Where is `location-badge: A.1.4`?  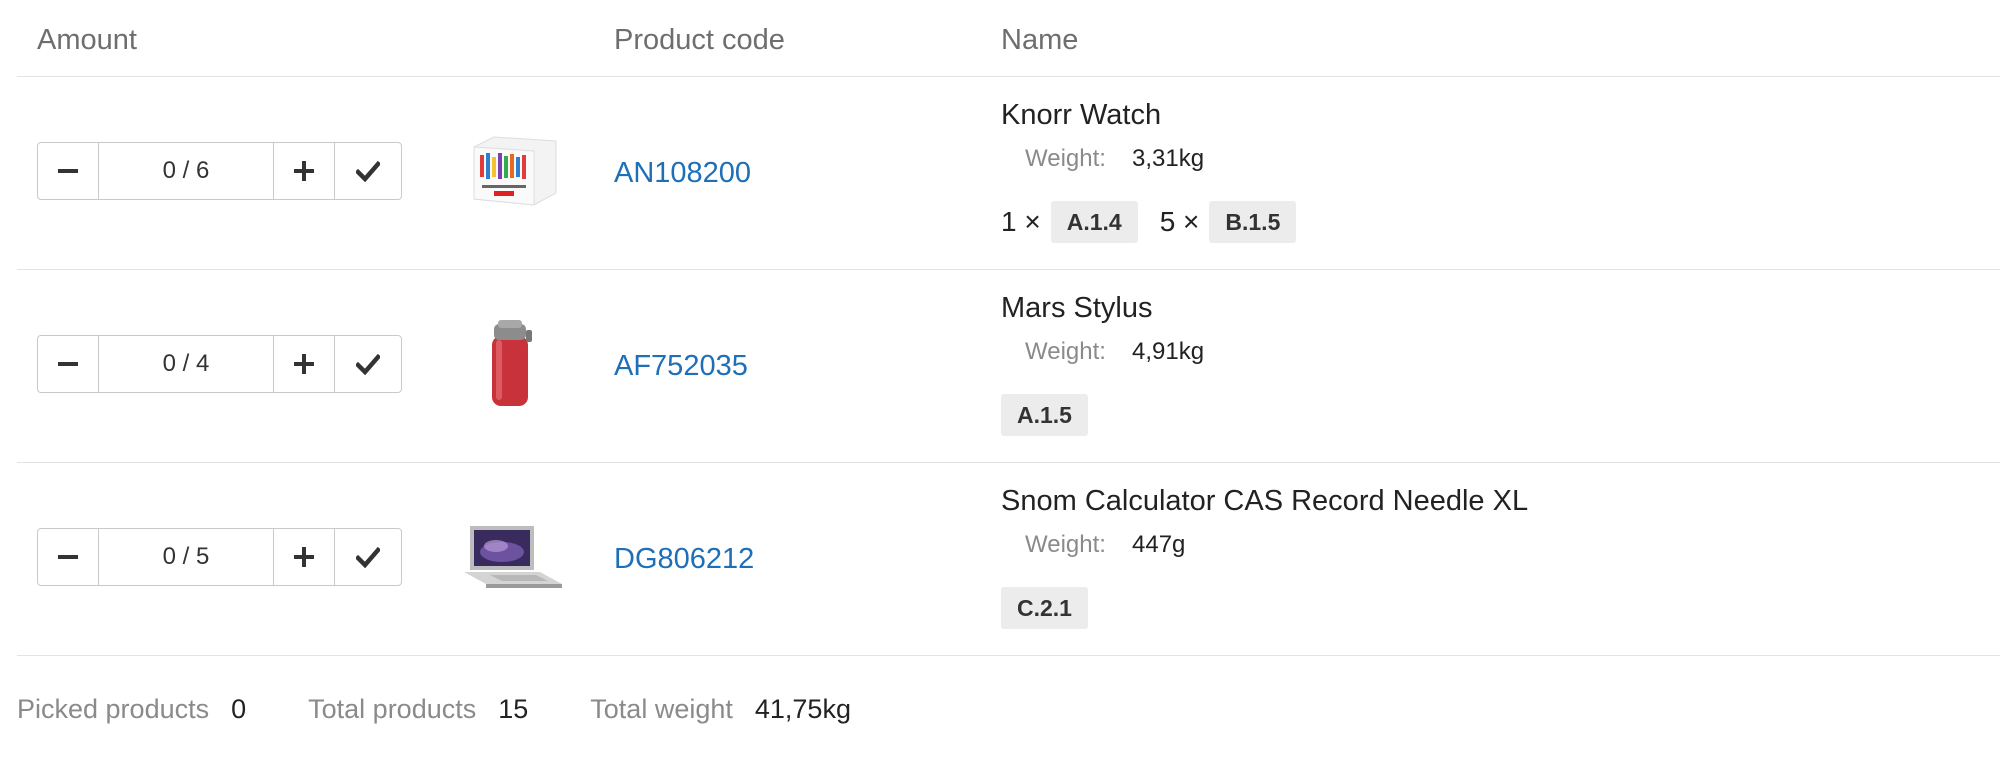
location-badge: A.1.4 is located at coordinates (1094, 222).